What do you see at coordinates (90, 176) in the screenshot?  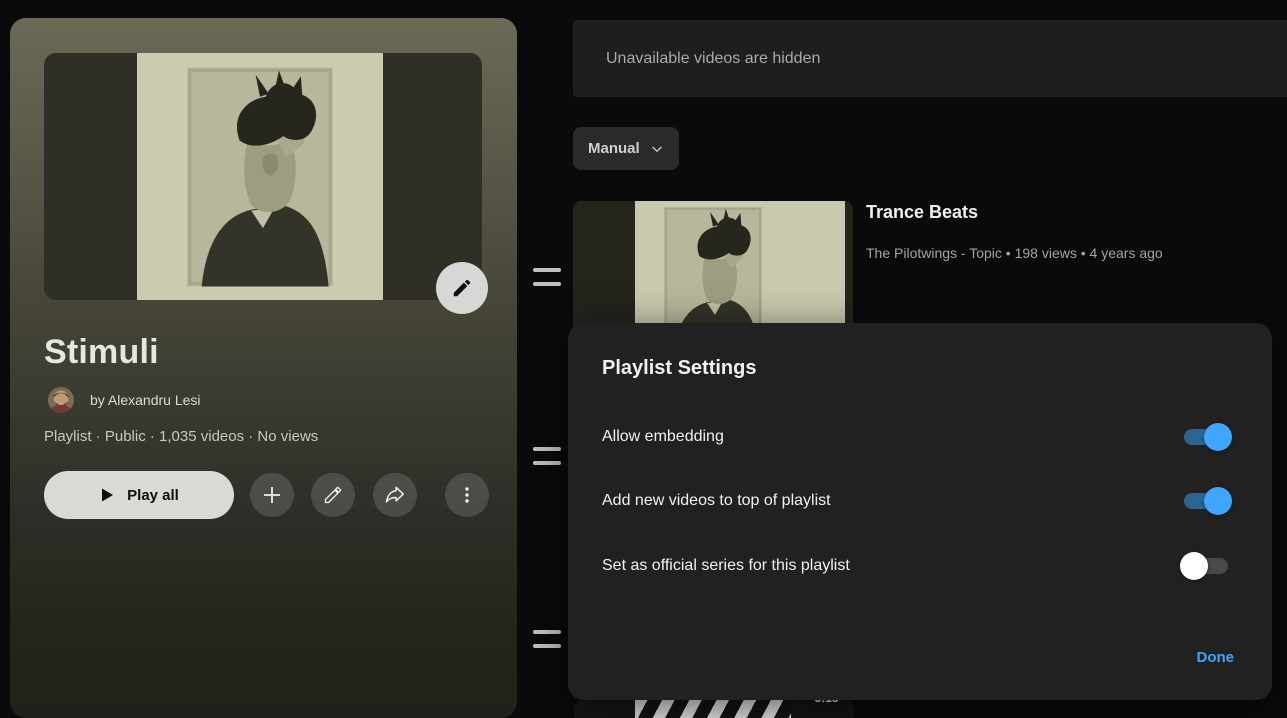 I see `thumbnail-letterbox` at bounding box center [90, 176].